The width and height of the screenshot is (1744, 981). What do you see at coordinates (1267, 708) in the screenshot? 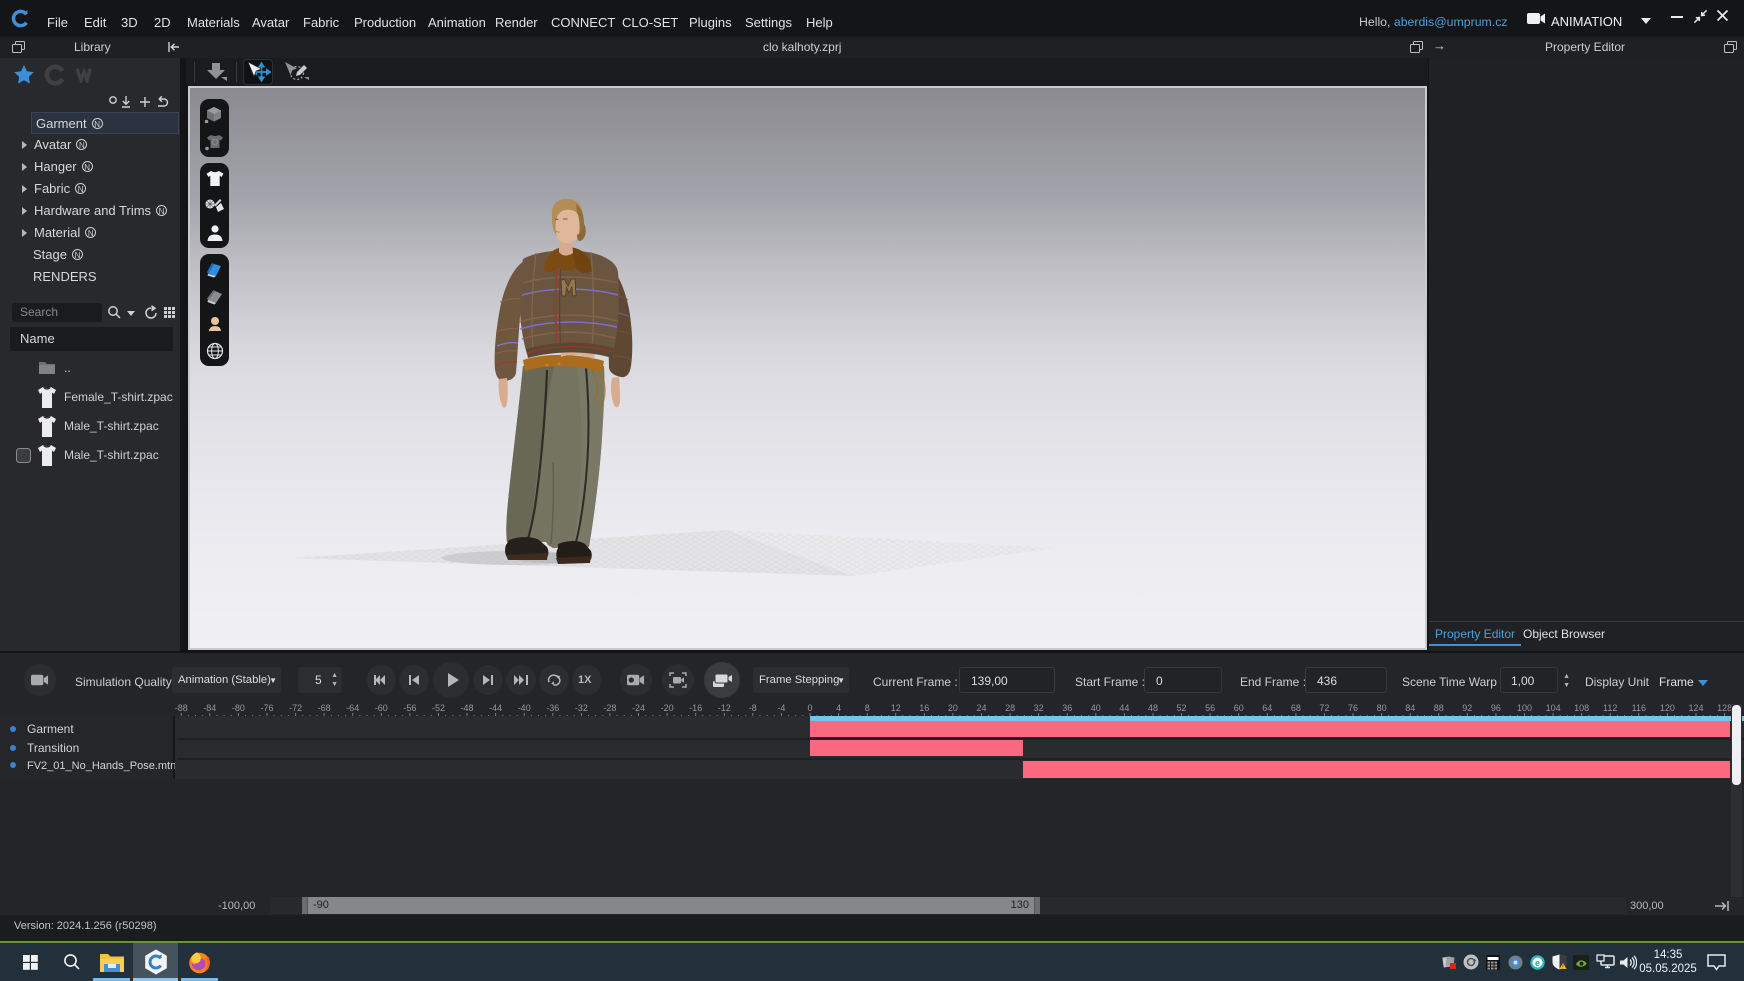
I see `svg-text: 64` at bounding box center [1267, 708].